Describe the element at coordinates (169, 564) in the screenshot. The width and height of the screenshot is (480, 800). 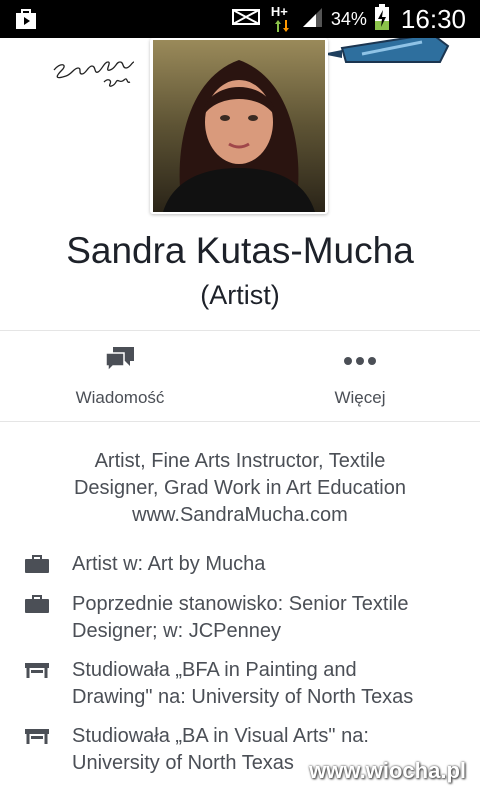
I see `info-text: Artist w: Art by Mucha` at that location.